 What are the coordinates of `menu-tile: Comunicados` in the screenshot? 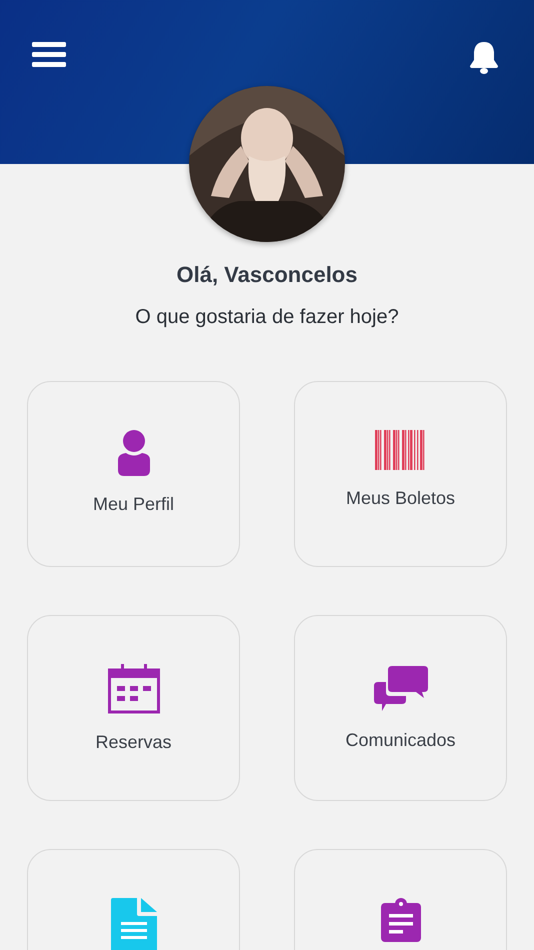 It's located at (400, 708).